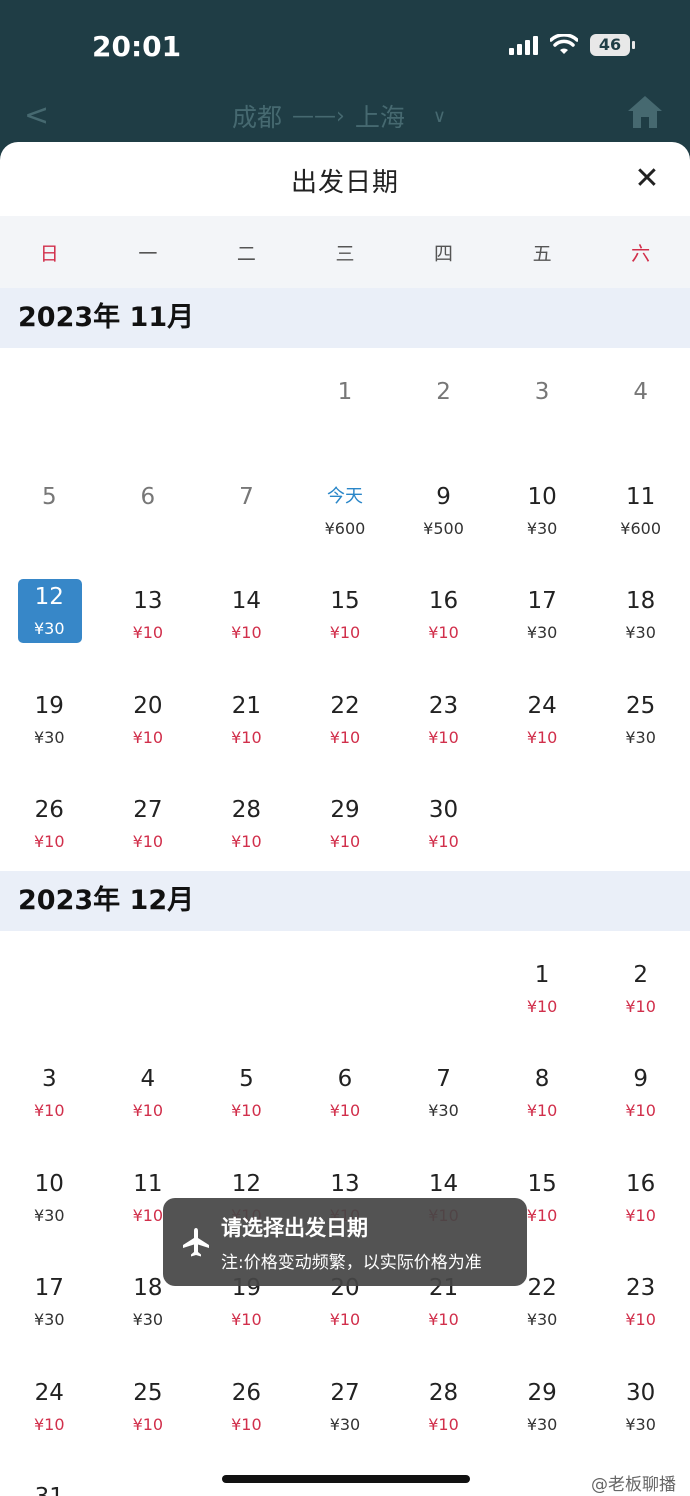 The height and width of the screenshot is (1496, 690). What do you see at coordinates (345, 80) in the screenshot?
I see `app-header: 20:01 46 < 成都 ——› 上海 ∨` at bounding box center [345, 80].